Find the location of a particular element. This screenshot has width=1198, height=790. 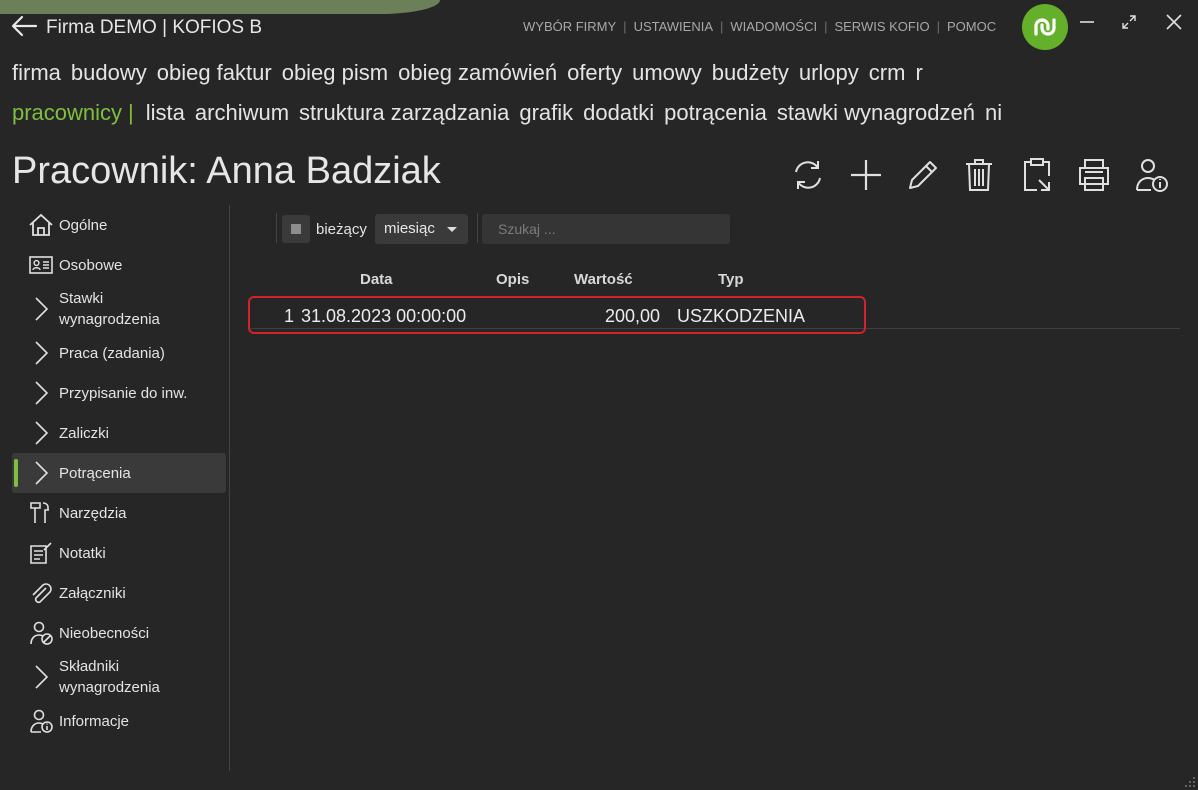

menu-item-budgets: budżety is located at coordinates (750, 73).